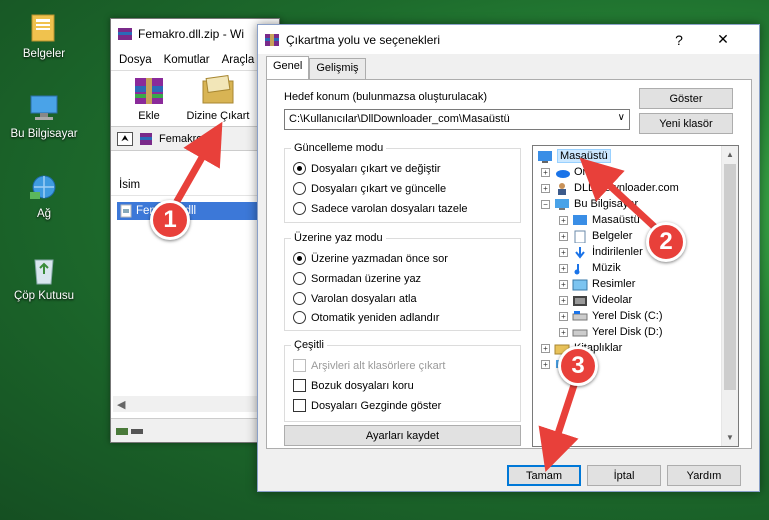 The image size is (769, 520). What do you see at coordinates (195, 295) in the screenshot?
I see `winrar-file-list: İsim Femakro.dll` at bounding box center [195, 295].